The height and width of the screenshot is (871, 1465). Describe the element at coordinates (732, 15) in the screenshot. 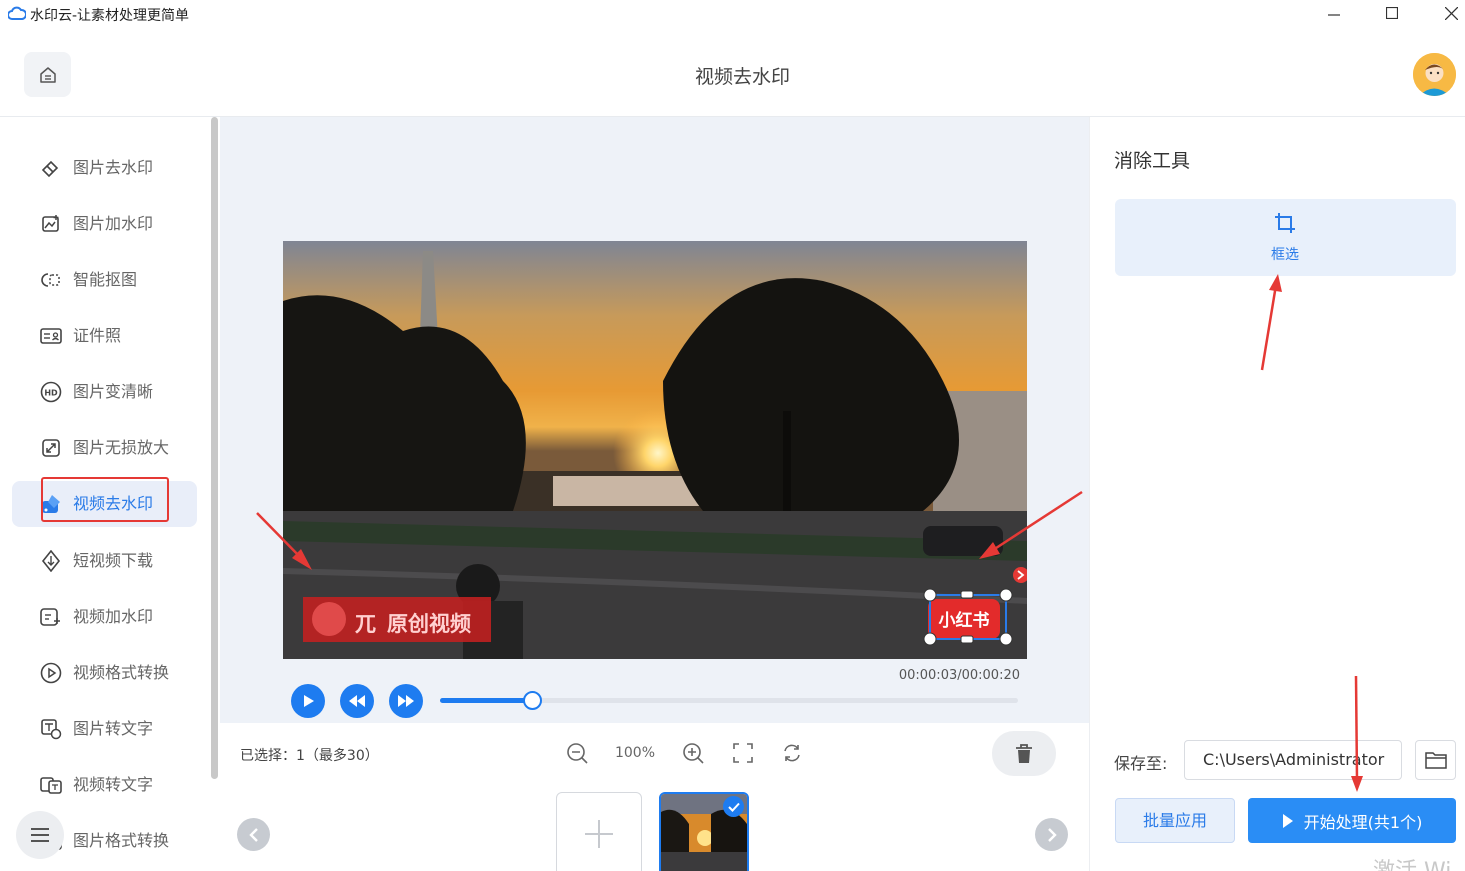

I see `title-bar` at that location.